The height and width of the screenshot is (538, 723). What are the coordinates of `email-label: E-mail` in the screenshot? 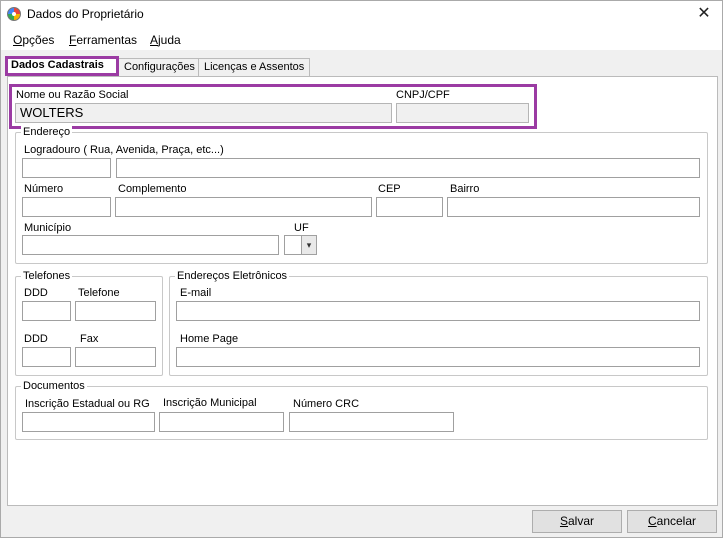 It's located at (196, 293).